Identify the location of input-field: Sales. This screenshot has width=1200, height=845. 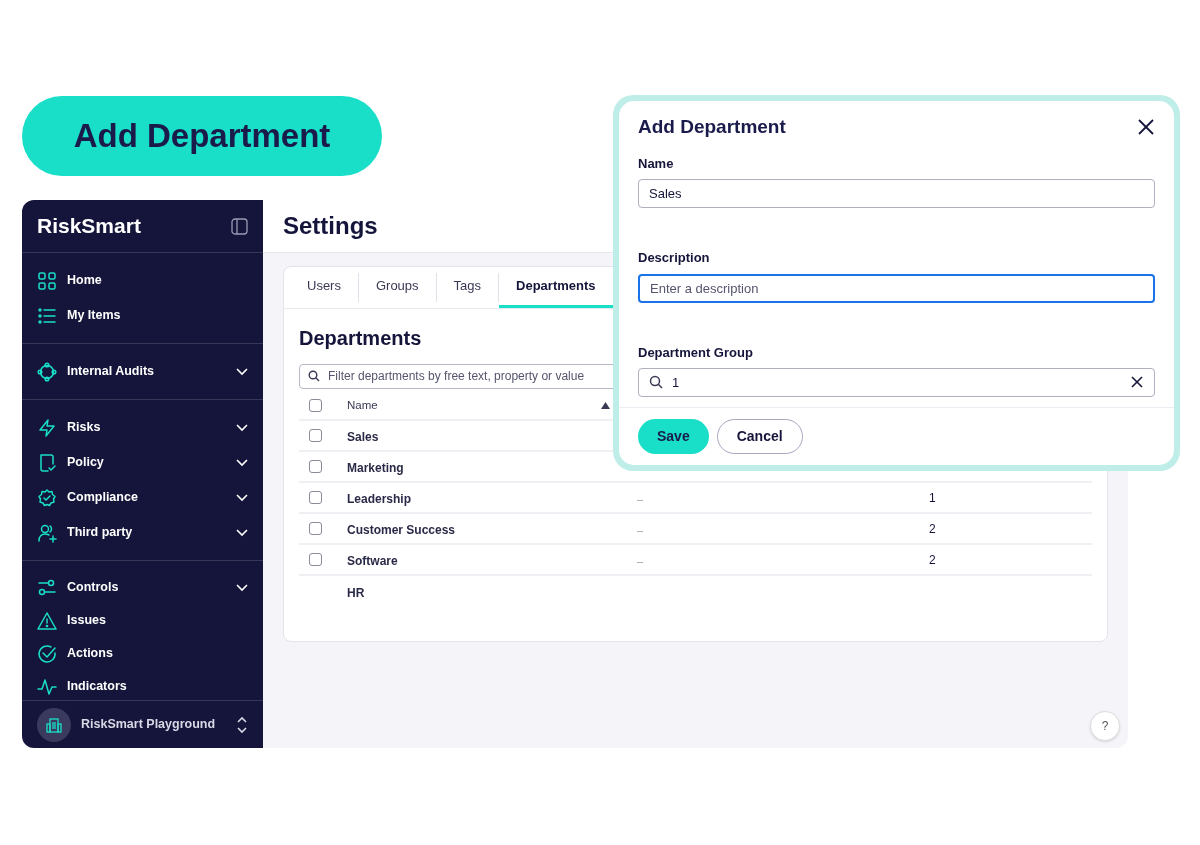
(896, 193).